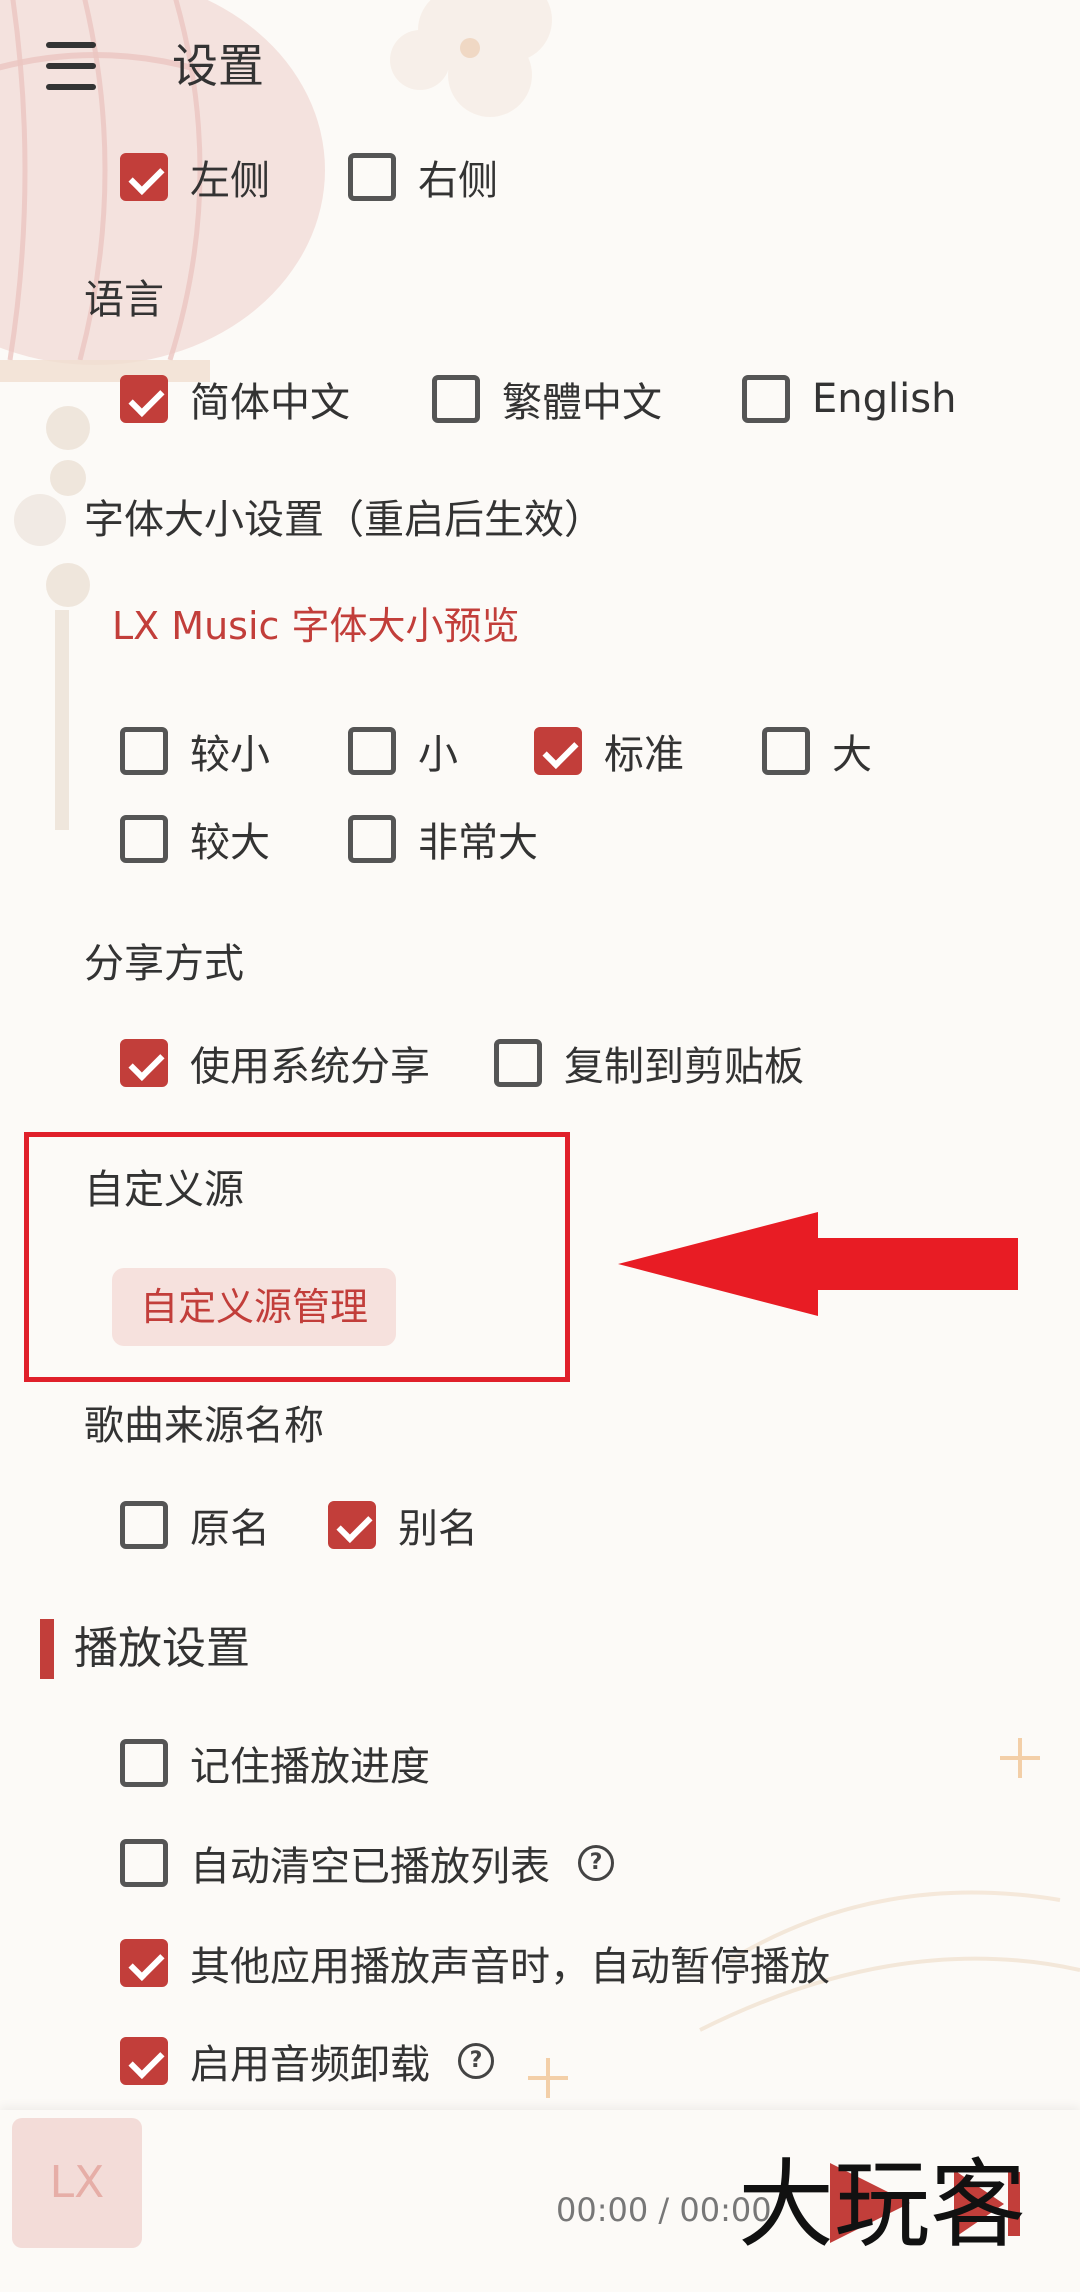 The width and height of the screenshot is (1080, 2292). What do you see at coordinates (144, 399) in the screenshot?
I see `checkbox-simplified-chinese` at bounding box center [144, 399].